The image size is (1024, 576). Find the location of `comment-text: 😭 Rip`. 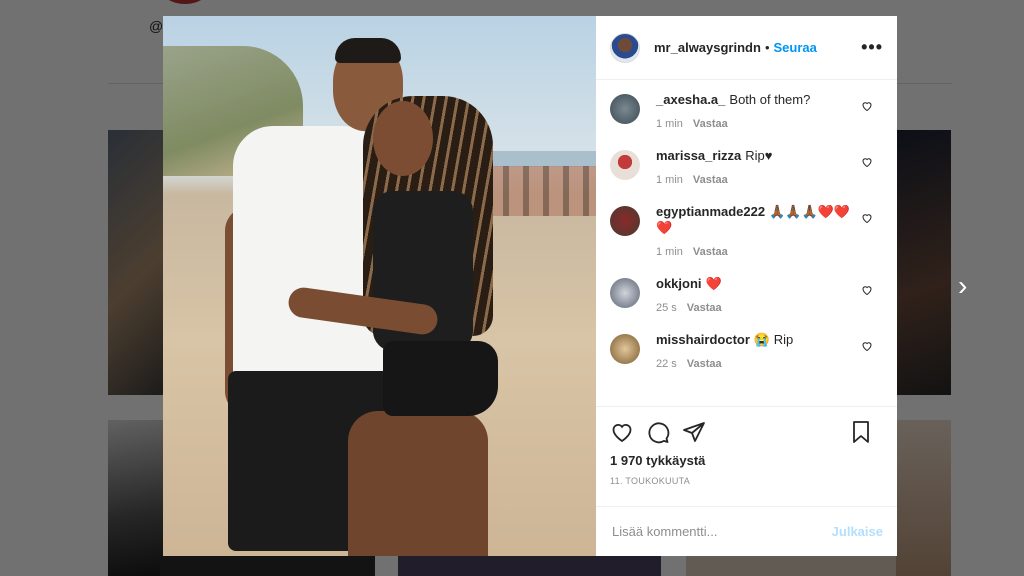

comment-text: 😭 Rip is located at coordinates (773, 339).